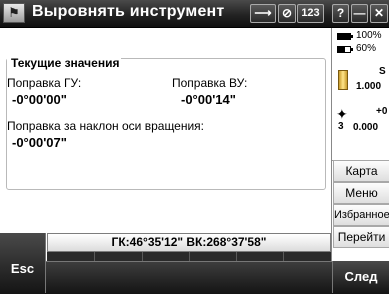  What do you see at coordinates (366, 48) in the screenshot?
I see `battery-2-level: 60%` at bounding box center [366, 48].